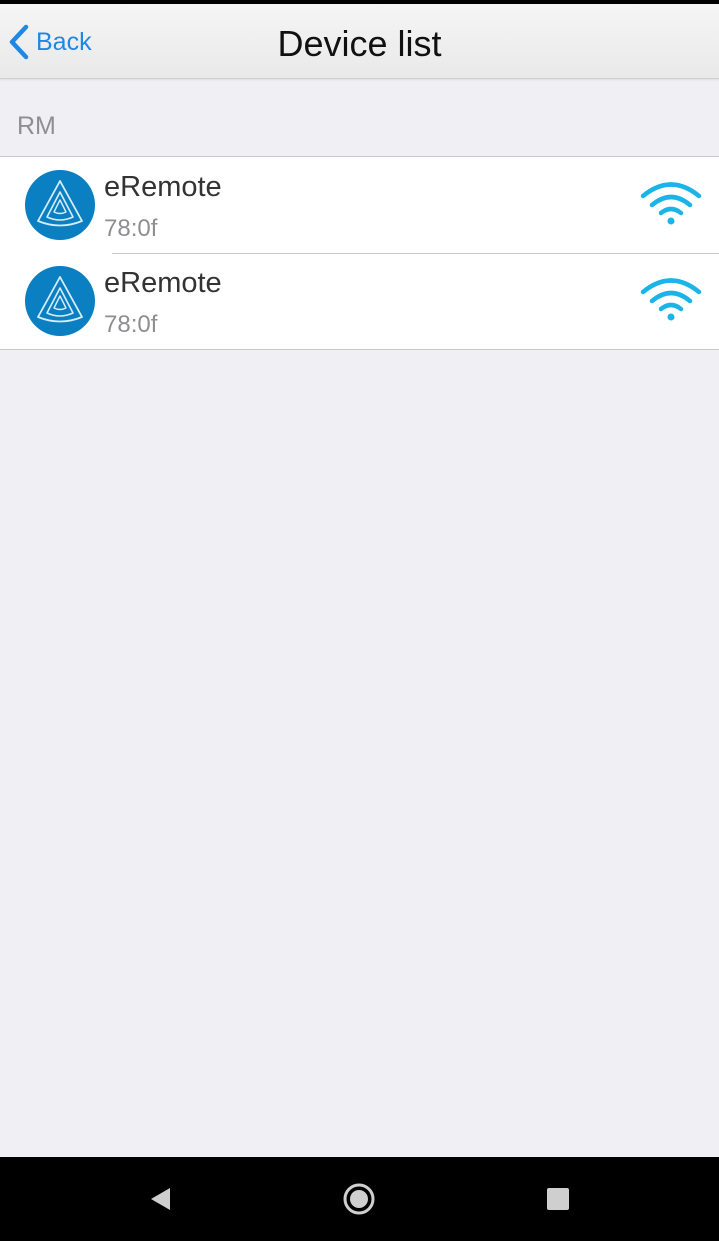  I want to click on back-label: Back, so click(64, 41).